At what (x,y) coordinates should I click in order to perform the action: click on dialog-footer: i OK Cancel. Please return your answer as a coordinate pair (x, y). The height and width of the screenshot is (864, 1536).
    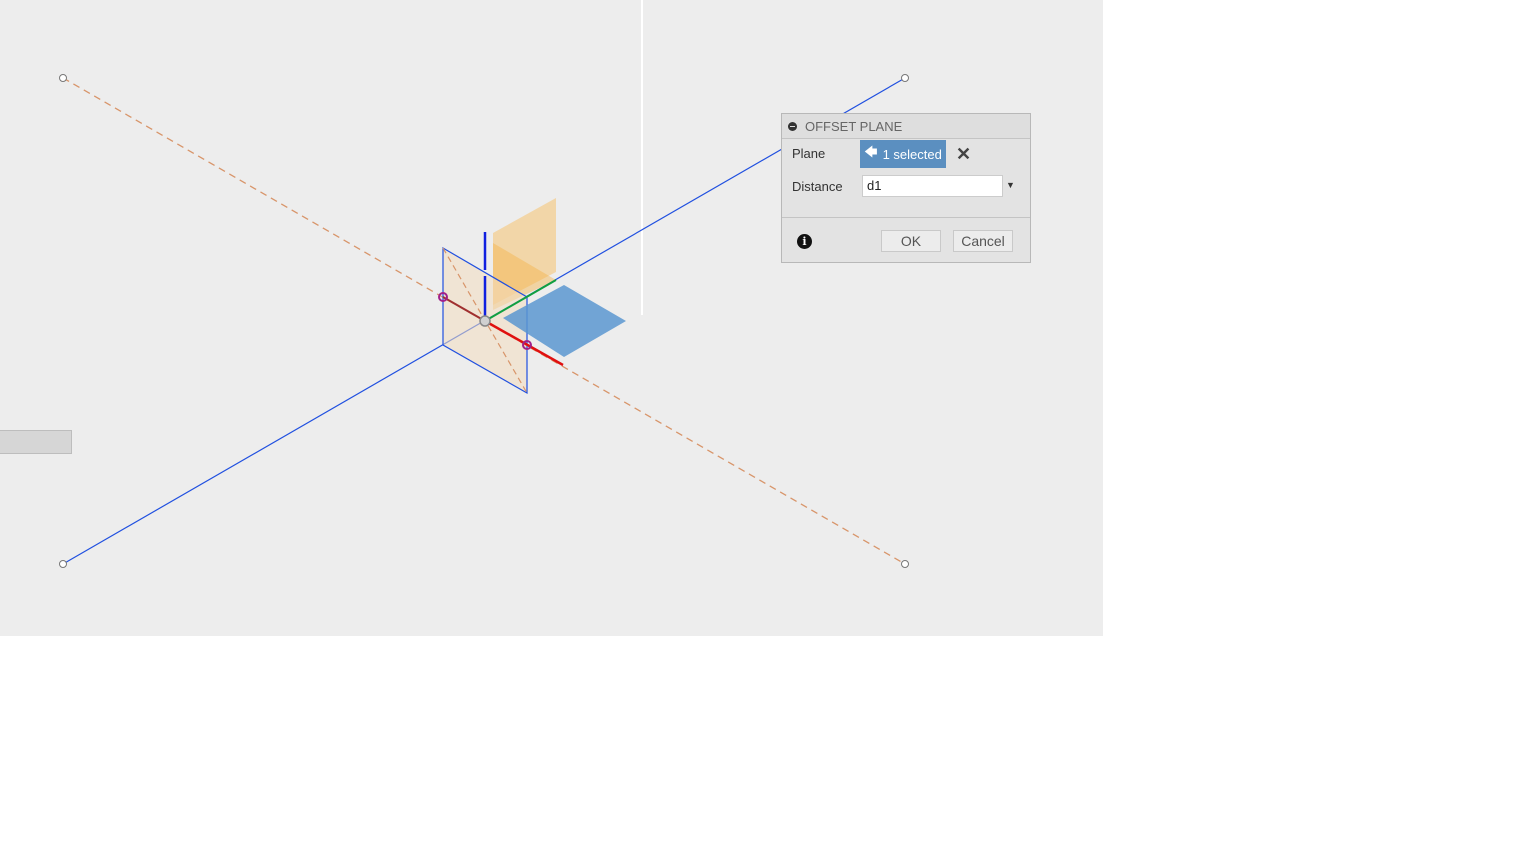
    Looking at the image, I should click on (906, 240).